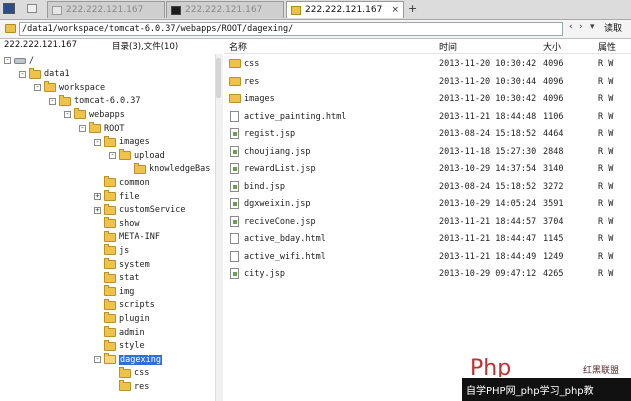 The width and height of the screenshot is (631, 401). What do you see at coordinates (490, 366) in the screenshot?
I see `watermark-logo: Php` at bounding box center [490, 366].